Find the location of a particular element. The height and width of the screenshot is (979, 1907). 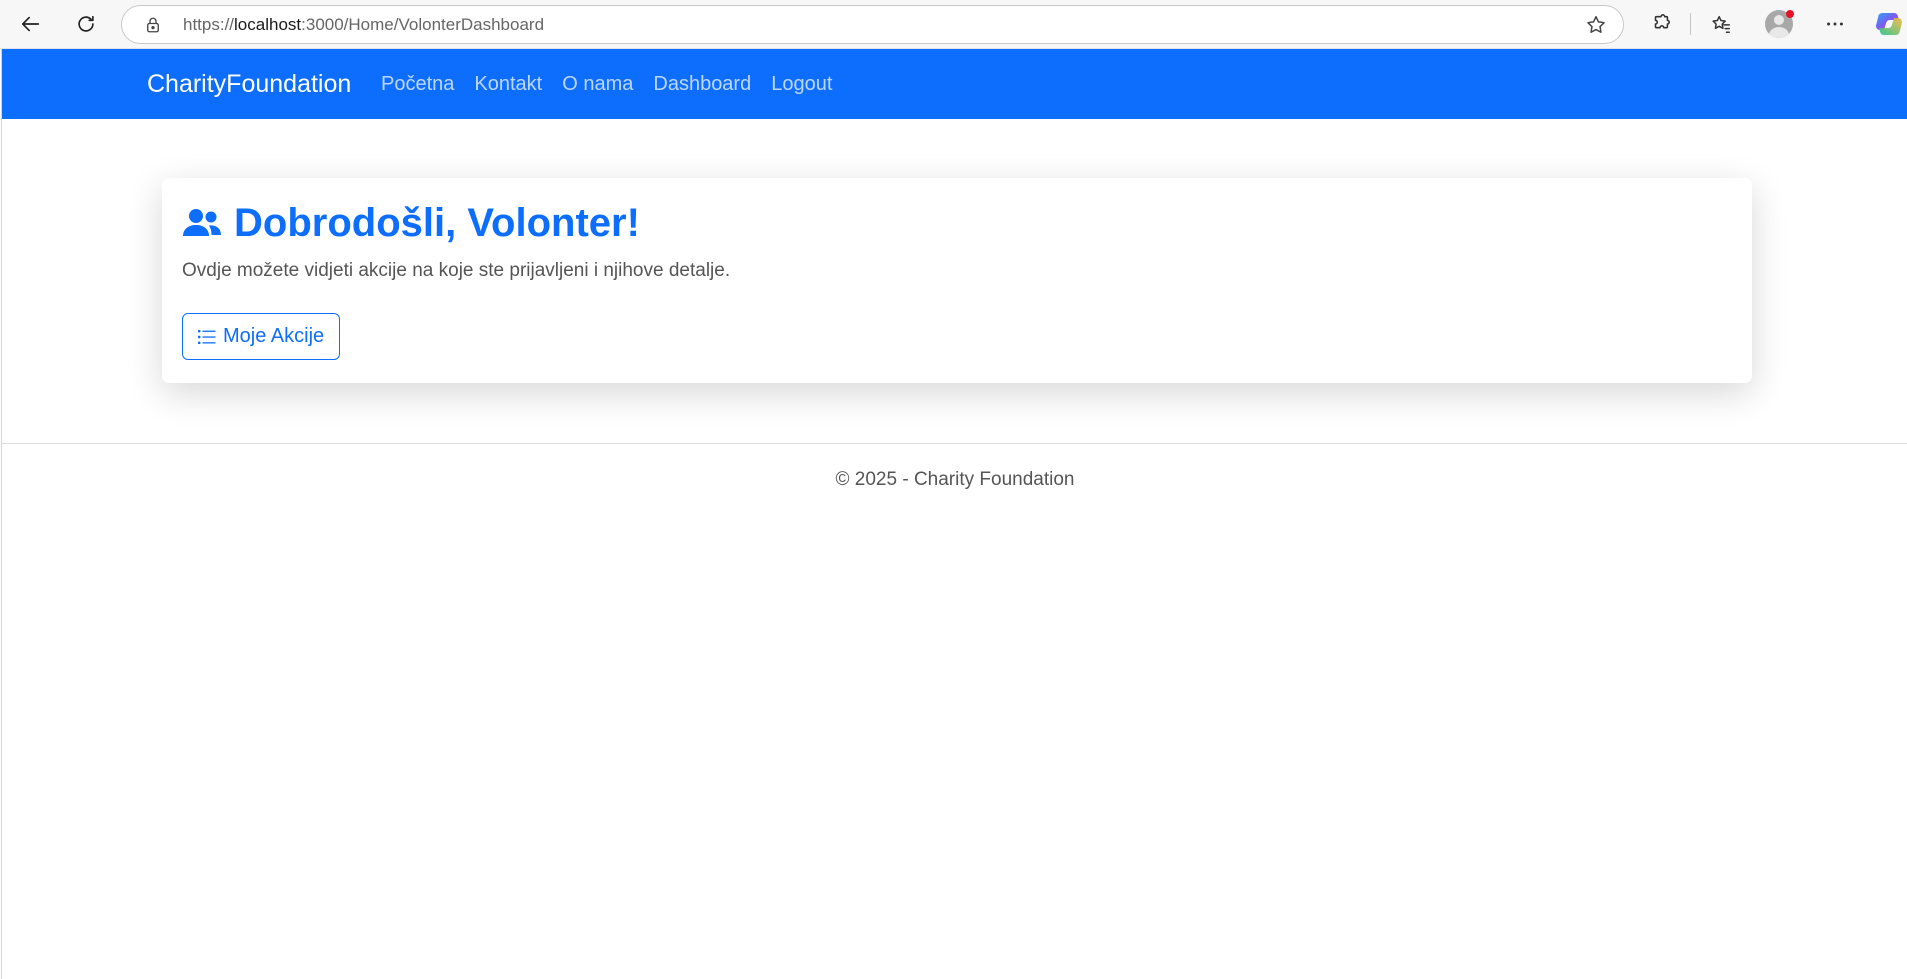

lock-icon is located at coordinates (153, 25).